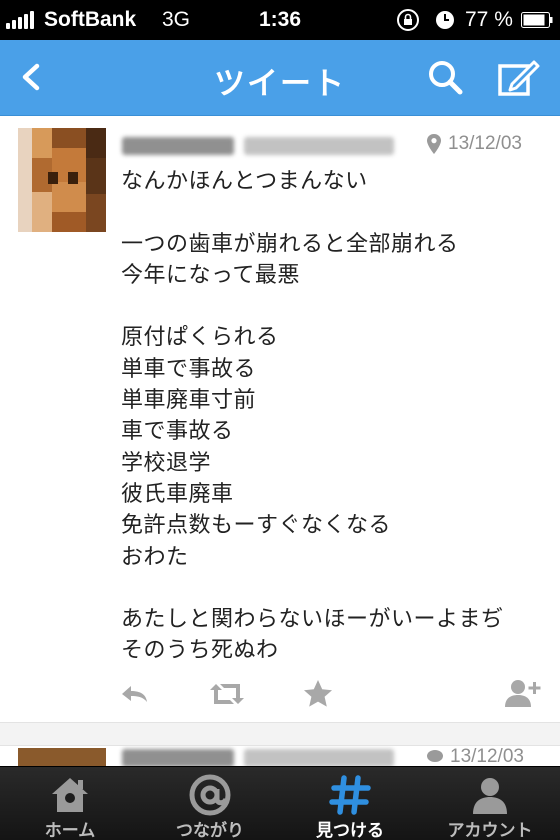 The image size is (560, 840). Describe the element at coordinates (318, 694) in the screenshot. I see `favorite-icon` at that location.